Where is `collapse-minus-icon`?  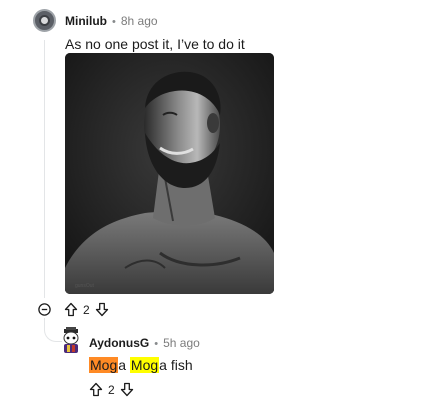 collapse-minus-icon is located at coordinates (44, 309).